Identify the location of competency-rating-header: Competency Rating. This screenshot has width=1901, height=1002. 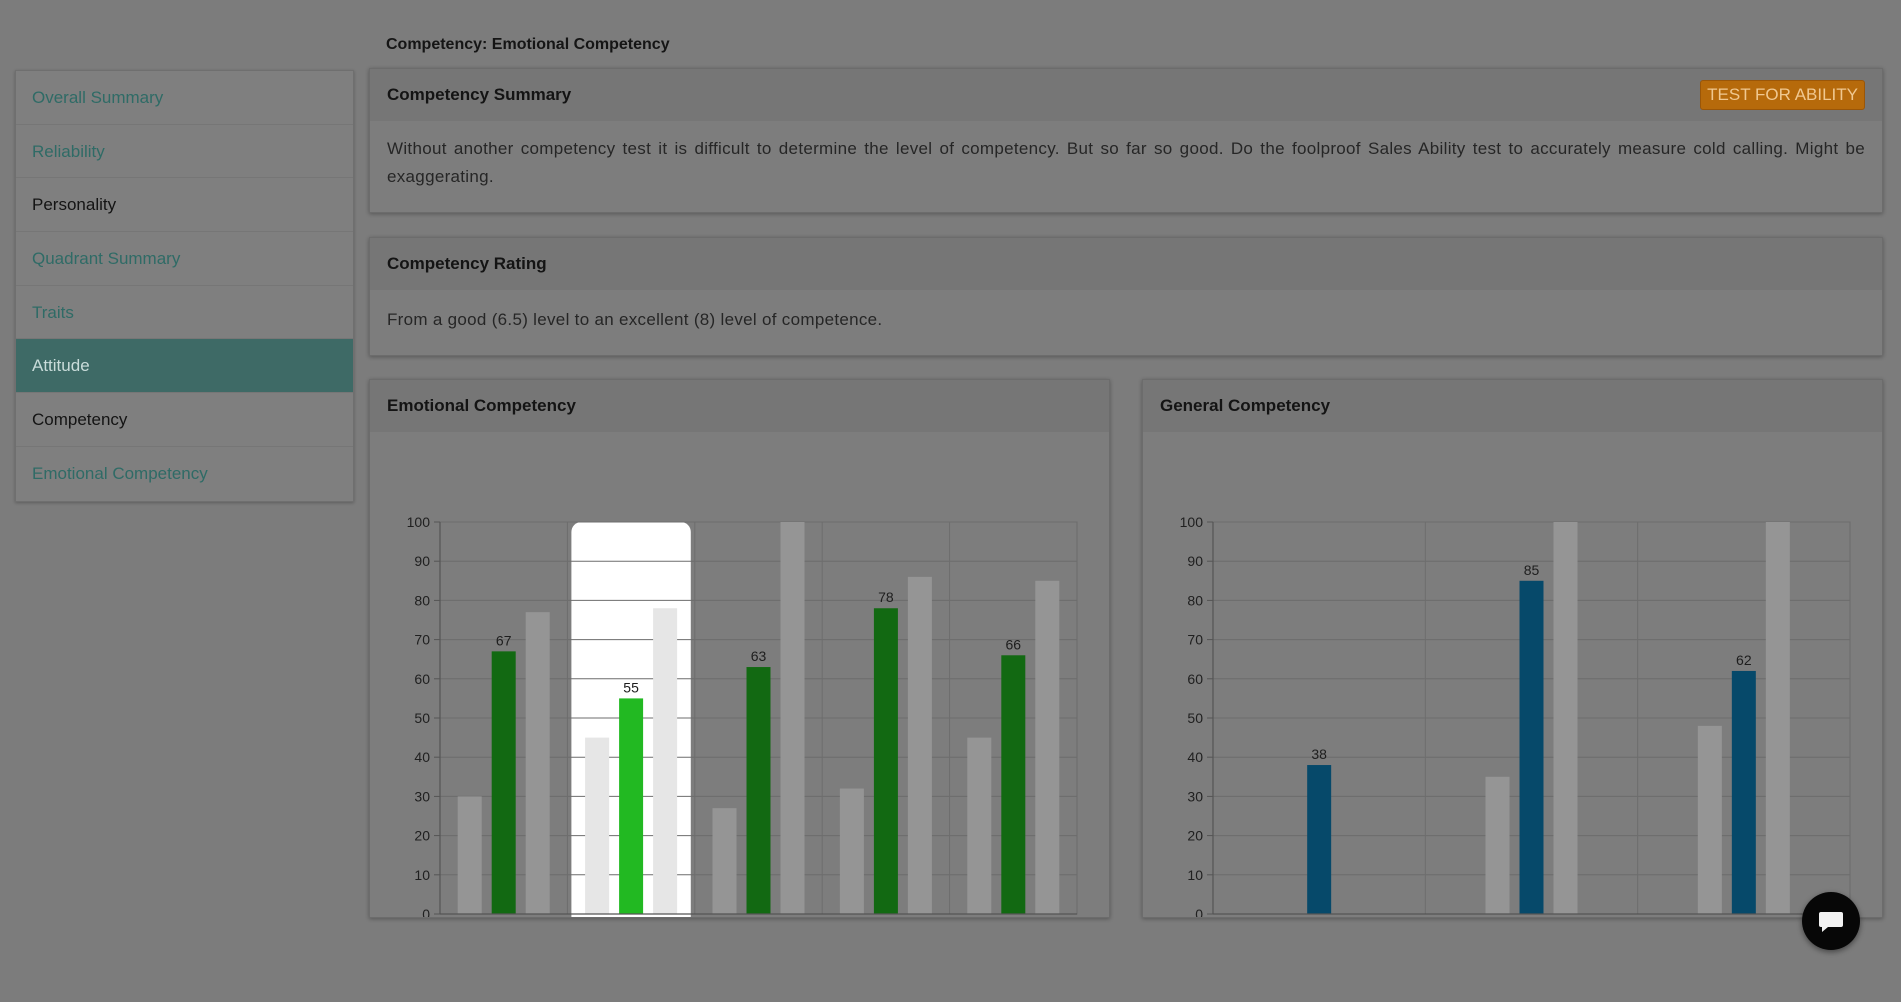
(1126, 264).